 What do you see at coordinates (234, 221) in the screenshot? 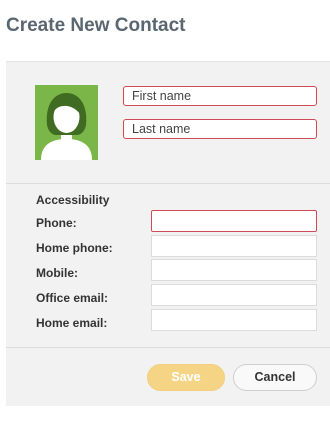
I see `phone-input` at bounding box center [234, 221].